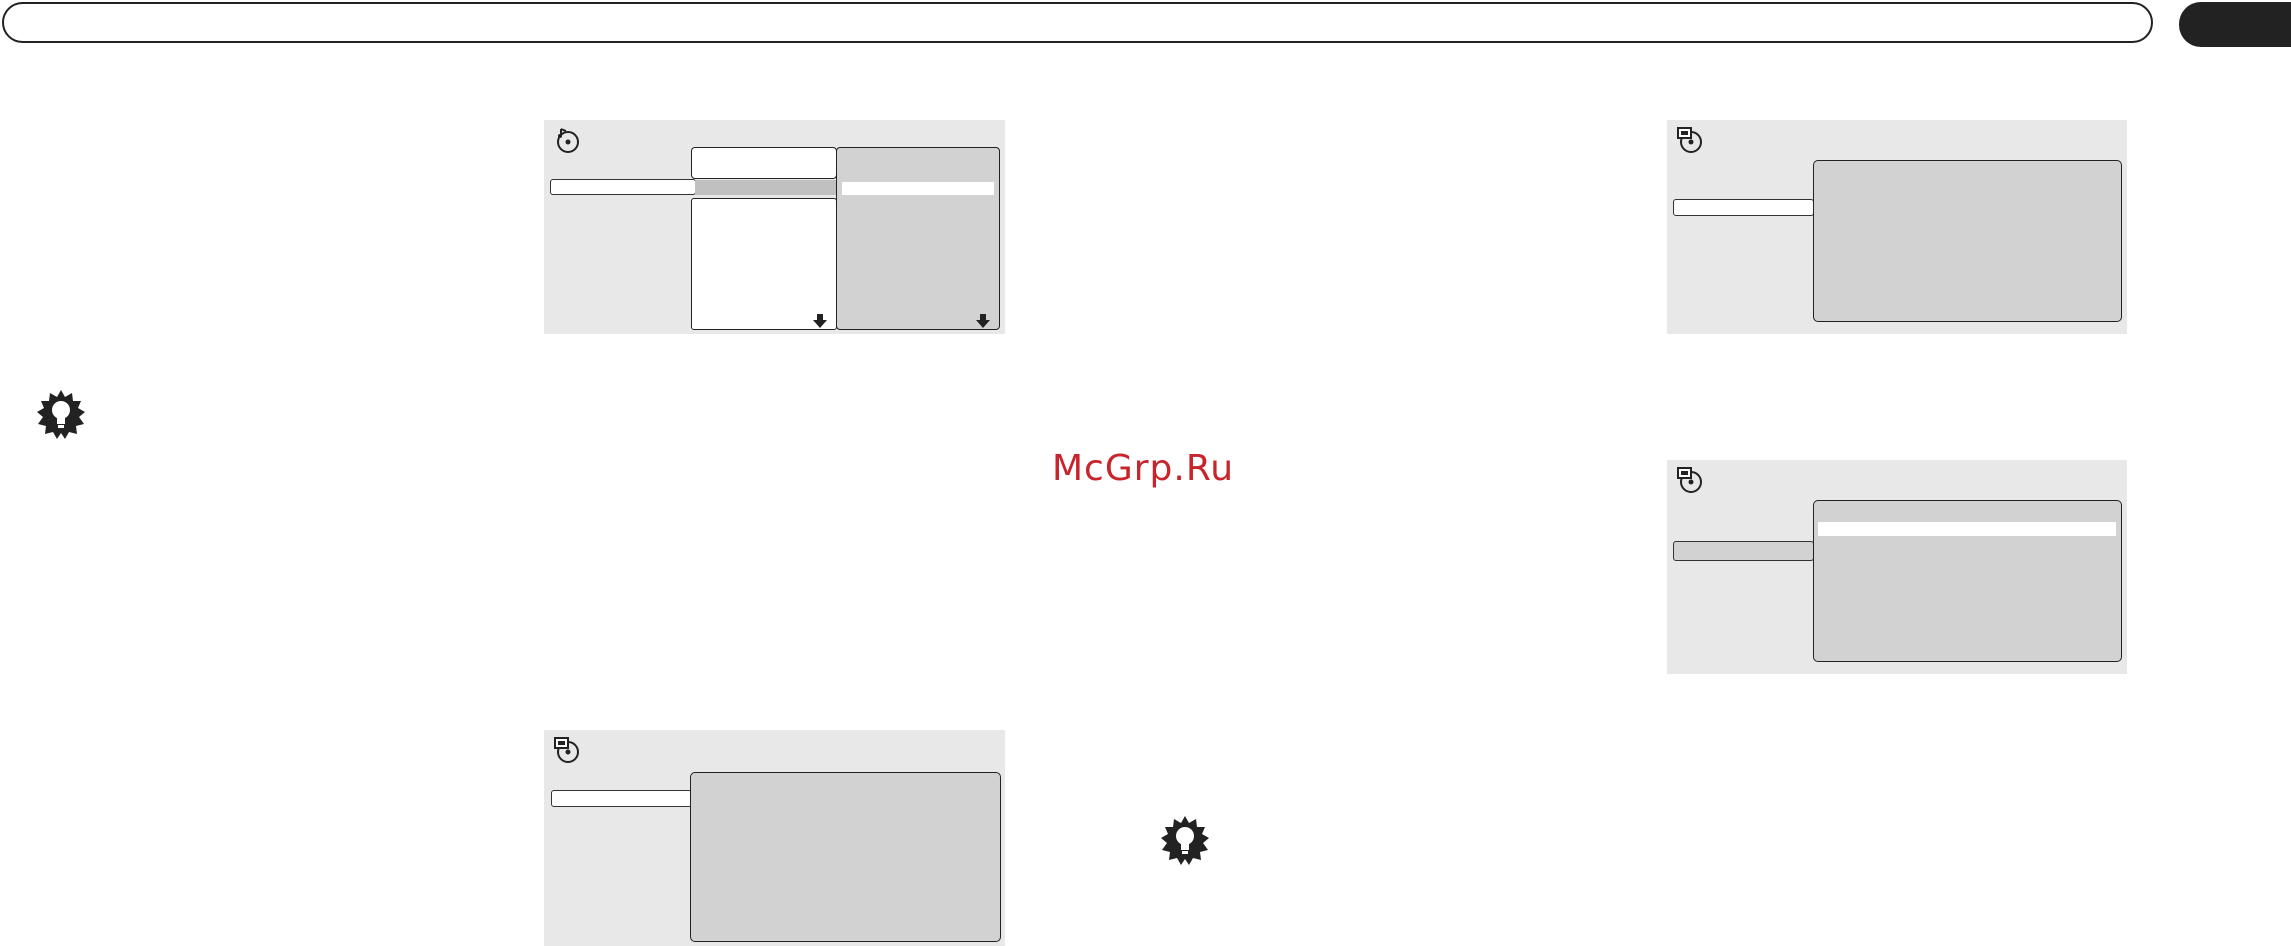 This screenshot has height=946, width=2291. Describe the element at coordinates (568, 140) in the screenshot. I see `audio-disc-icon` at that location.